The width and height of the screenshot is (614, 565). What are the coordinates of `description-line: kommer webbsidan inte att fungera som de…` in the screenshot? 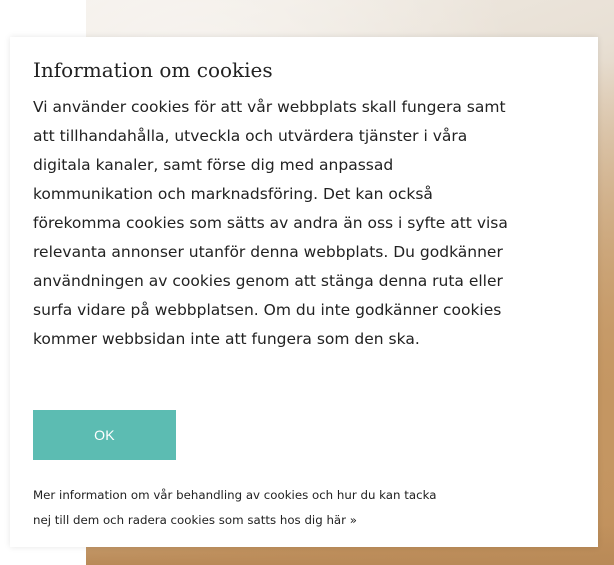 It's located at (226, 339).